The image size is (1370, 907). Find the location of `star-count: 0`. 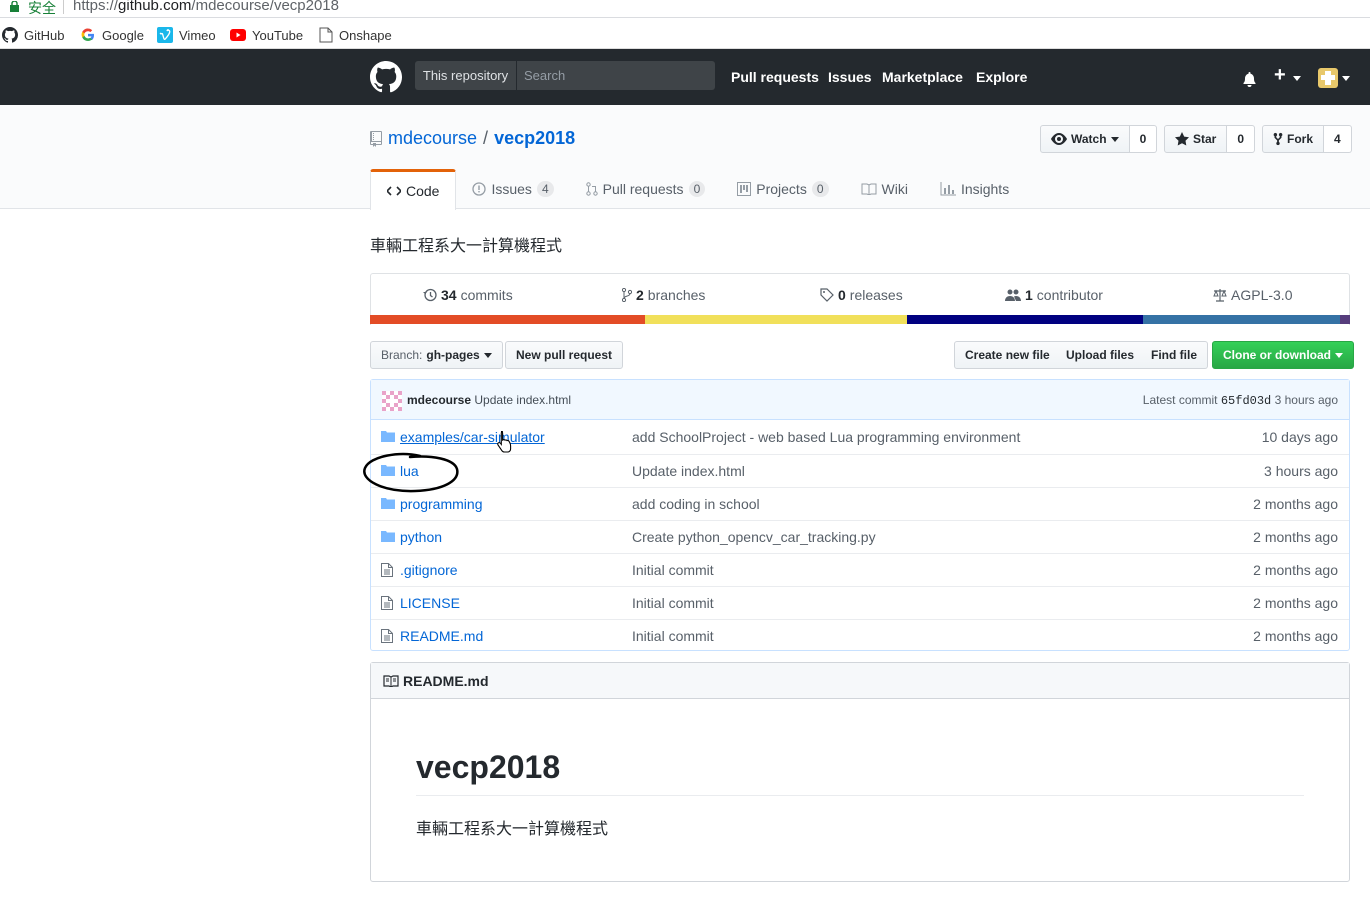

star-count: 0 is located at coordinates (1241, 139).